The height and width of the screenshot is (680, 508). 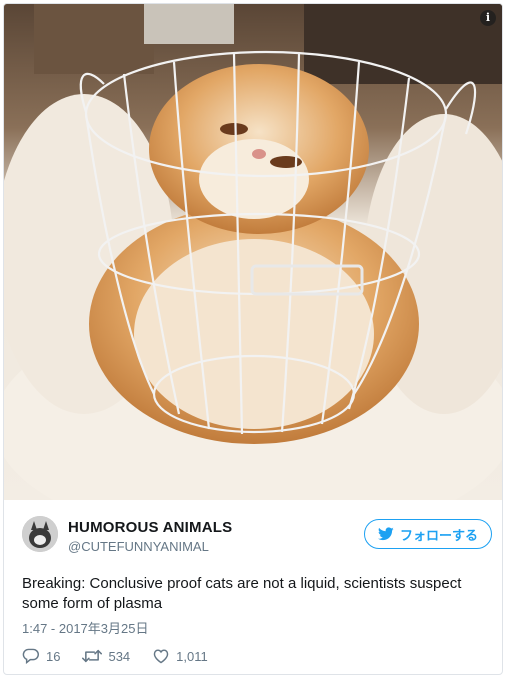 I want to click on author-names: HUMOROUS ANIMALS @CUTEFUNNYANIMAL, so click(x=150, y=536).